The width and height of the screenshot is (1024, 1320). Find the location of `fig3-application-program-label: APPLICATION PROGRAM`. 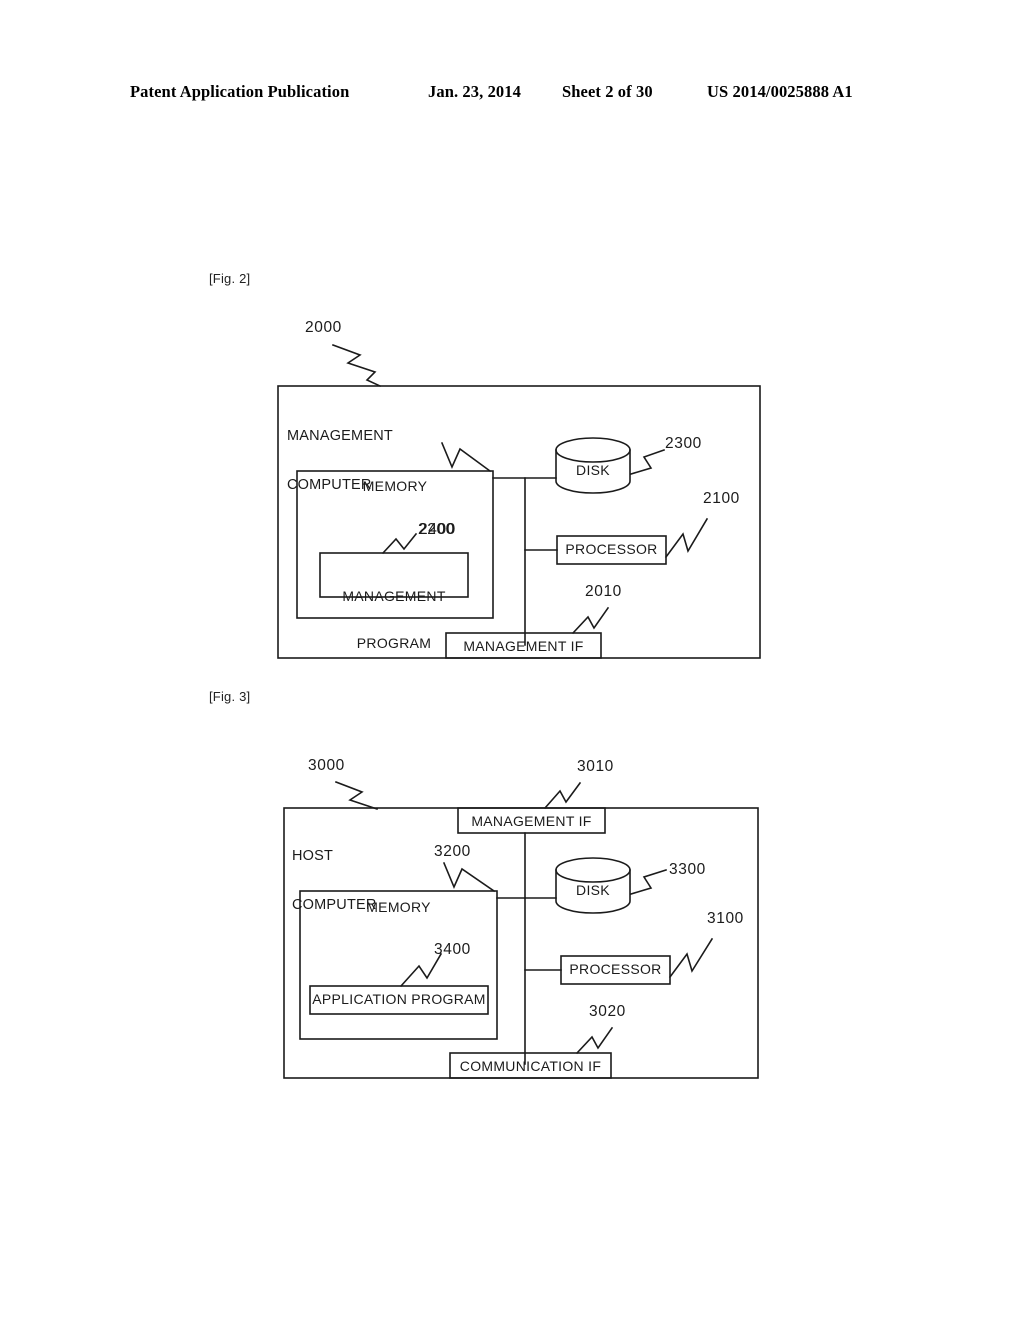

fig3-application-program-label: APPLICATION PROGRAM is located at coordinates (399, 999).